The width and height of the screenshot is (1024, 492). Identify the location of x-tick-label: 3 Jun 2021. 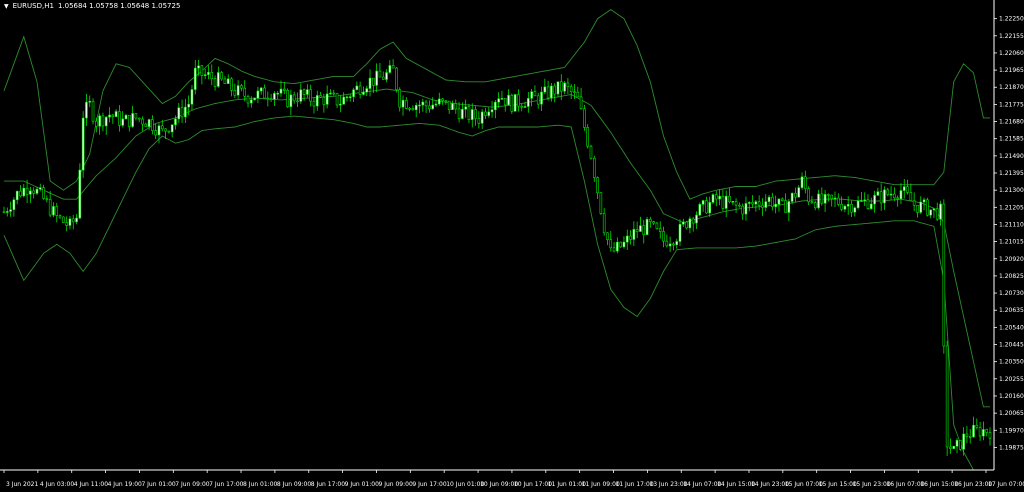
(22, 484).